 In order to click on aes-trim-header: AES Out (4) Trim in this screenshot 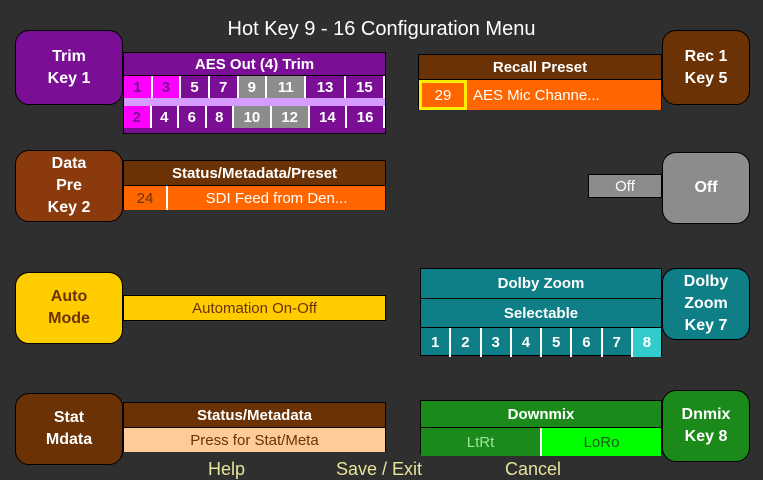, I will do `click(254, 64)`.